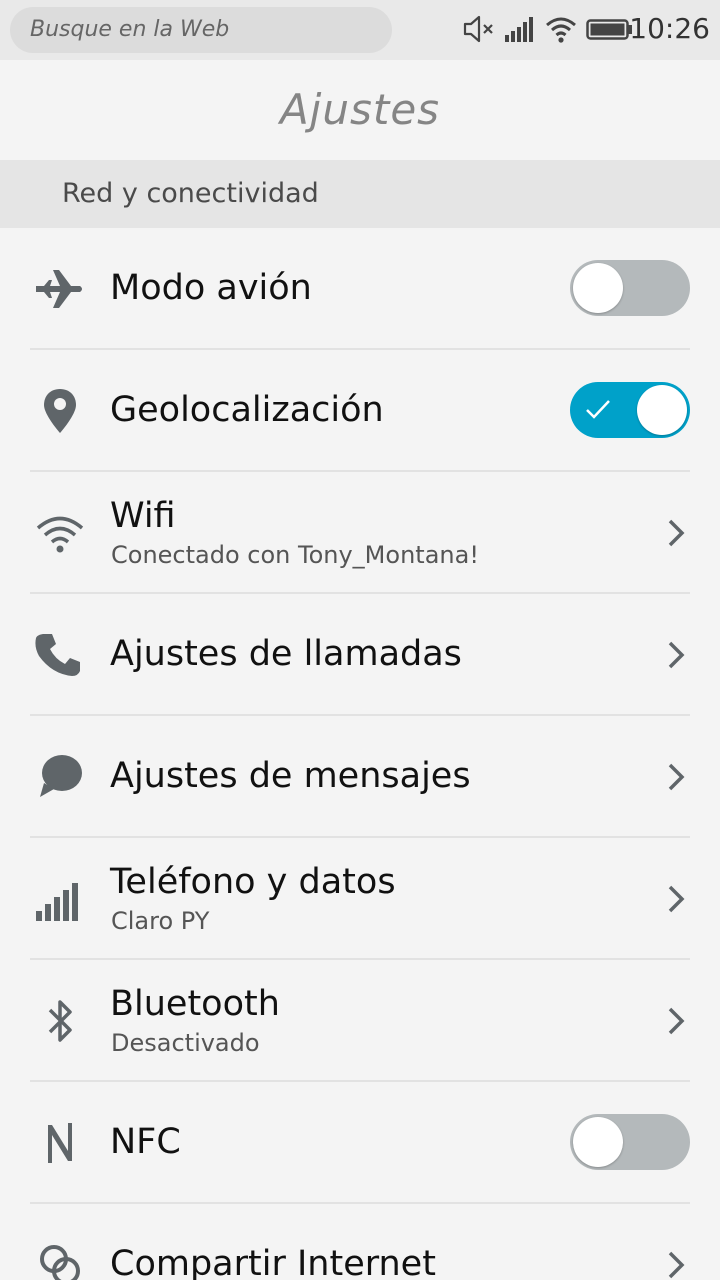 The height and width of the screenshot is (1280, 720). I want to click on status-bar: Busque en la Web 10:26, so click(360, 30).